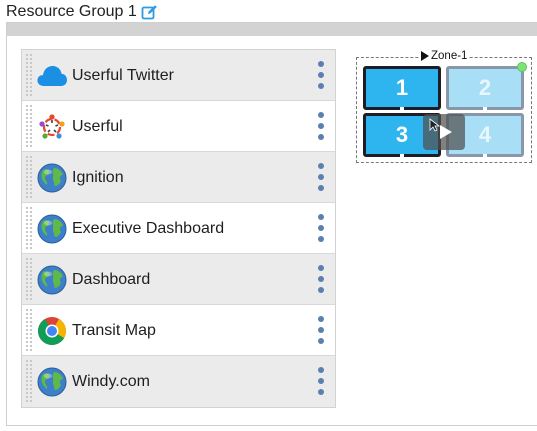 Image resolution: width=537 pixels, height=431 pixels. I want to click on zone-label: Zone-1, so click(444, 56).